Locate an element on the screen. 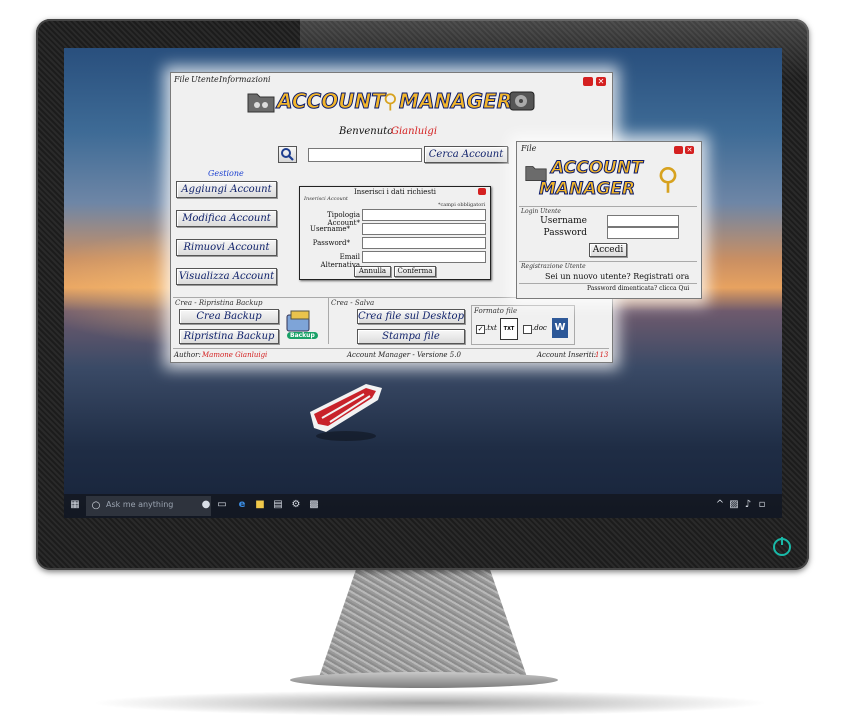 This screenshot has width=847, height=720. author-label: Author: is located at coordinates (187, 355).